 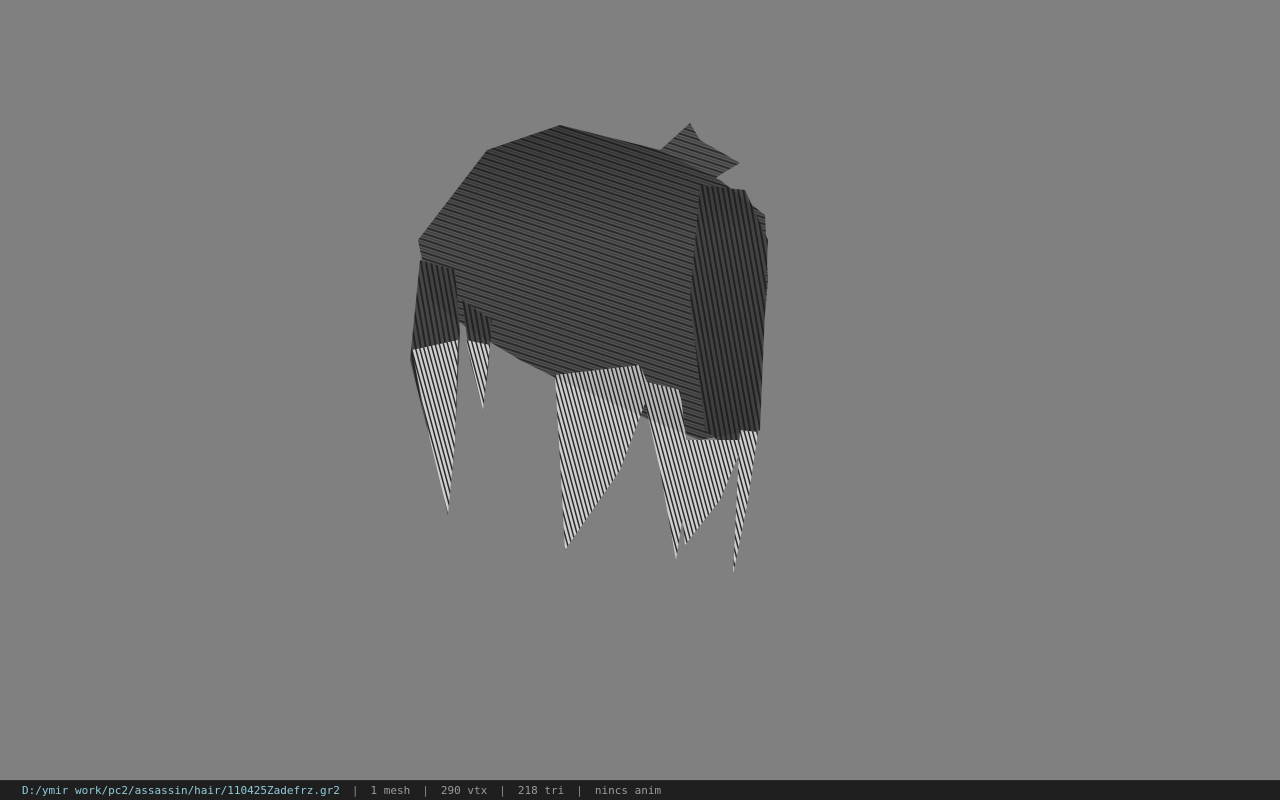 What do you see at coordinates (464, 790) in the screenshot?
I see `vertex-count: 290 vtx` at bounding box center [464, 790].